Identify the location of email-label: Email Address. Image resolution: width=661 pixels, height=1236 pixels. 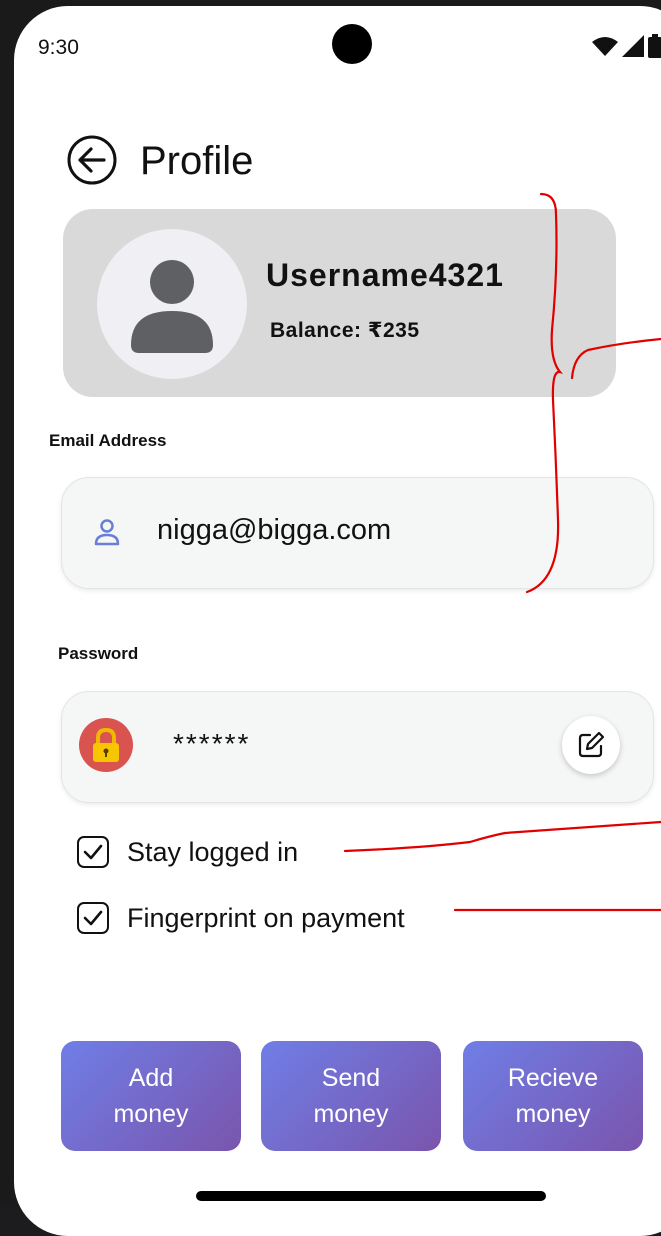
(108, 440).